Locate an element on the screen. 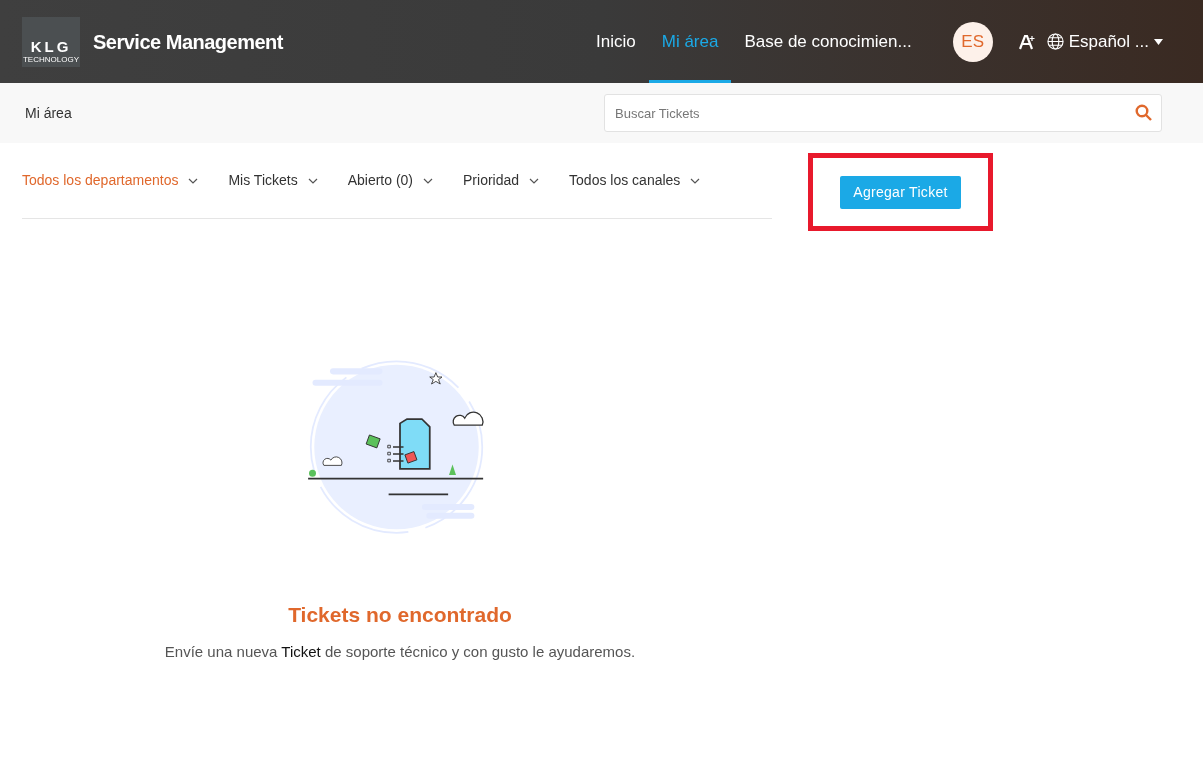  search-field: Buscar Tickets is located at coordinates (883, 113).